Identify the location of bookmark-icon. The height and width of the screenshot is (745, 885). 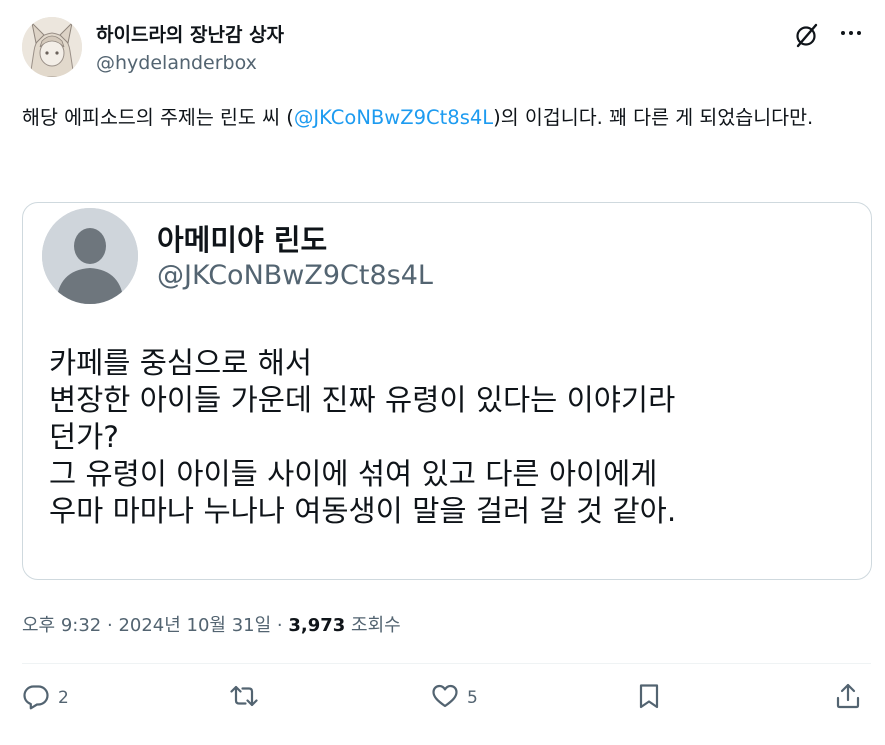
(649, 698).